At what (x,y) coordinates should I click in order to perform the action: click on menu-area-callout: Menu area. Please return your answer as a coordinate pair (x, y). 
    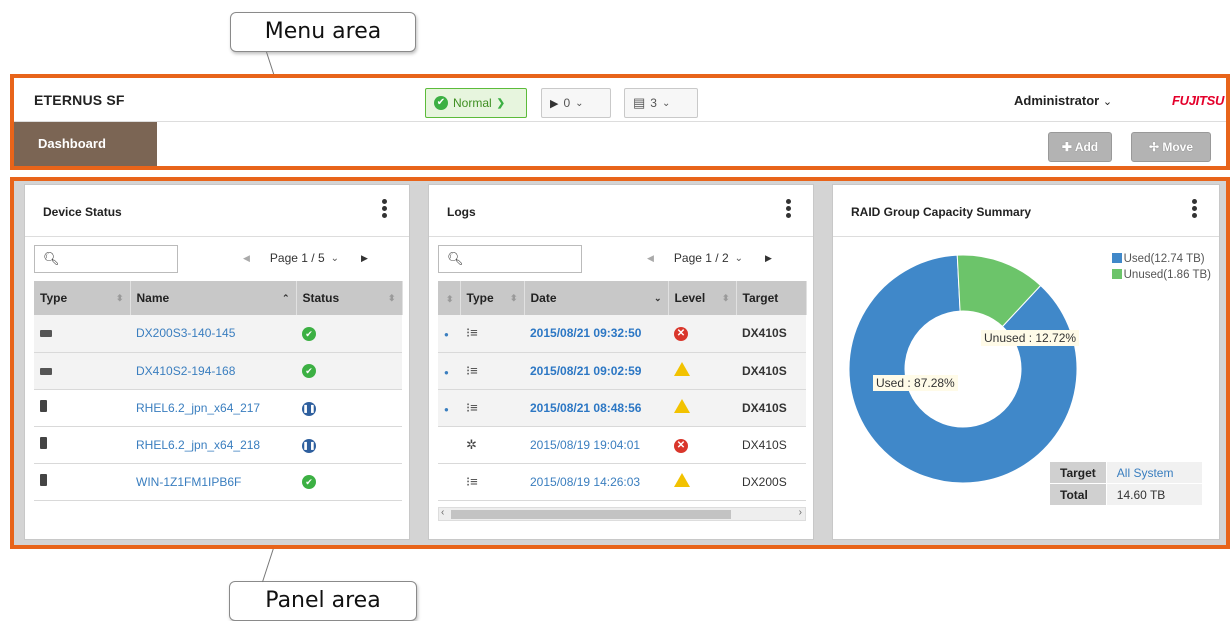
    Looking at the image, I should click on (323, 32).